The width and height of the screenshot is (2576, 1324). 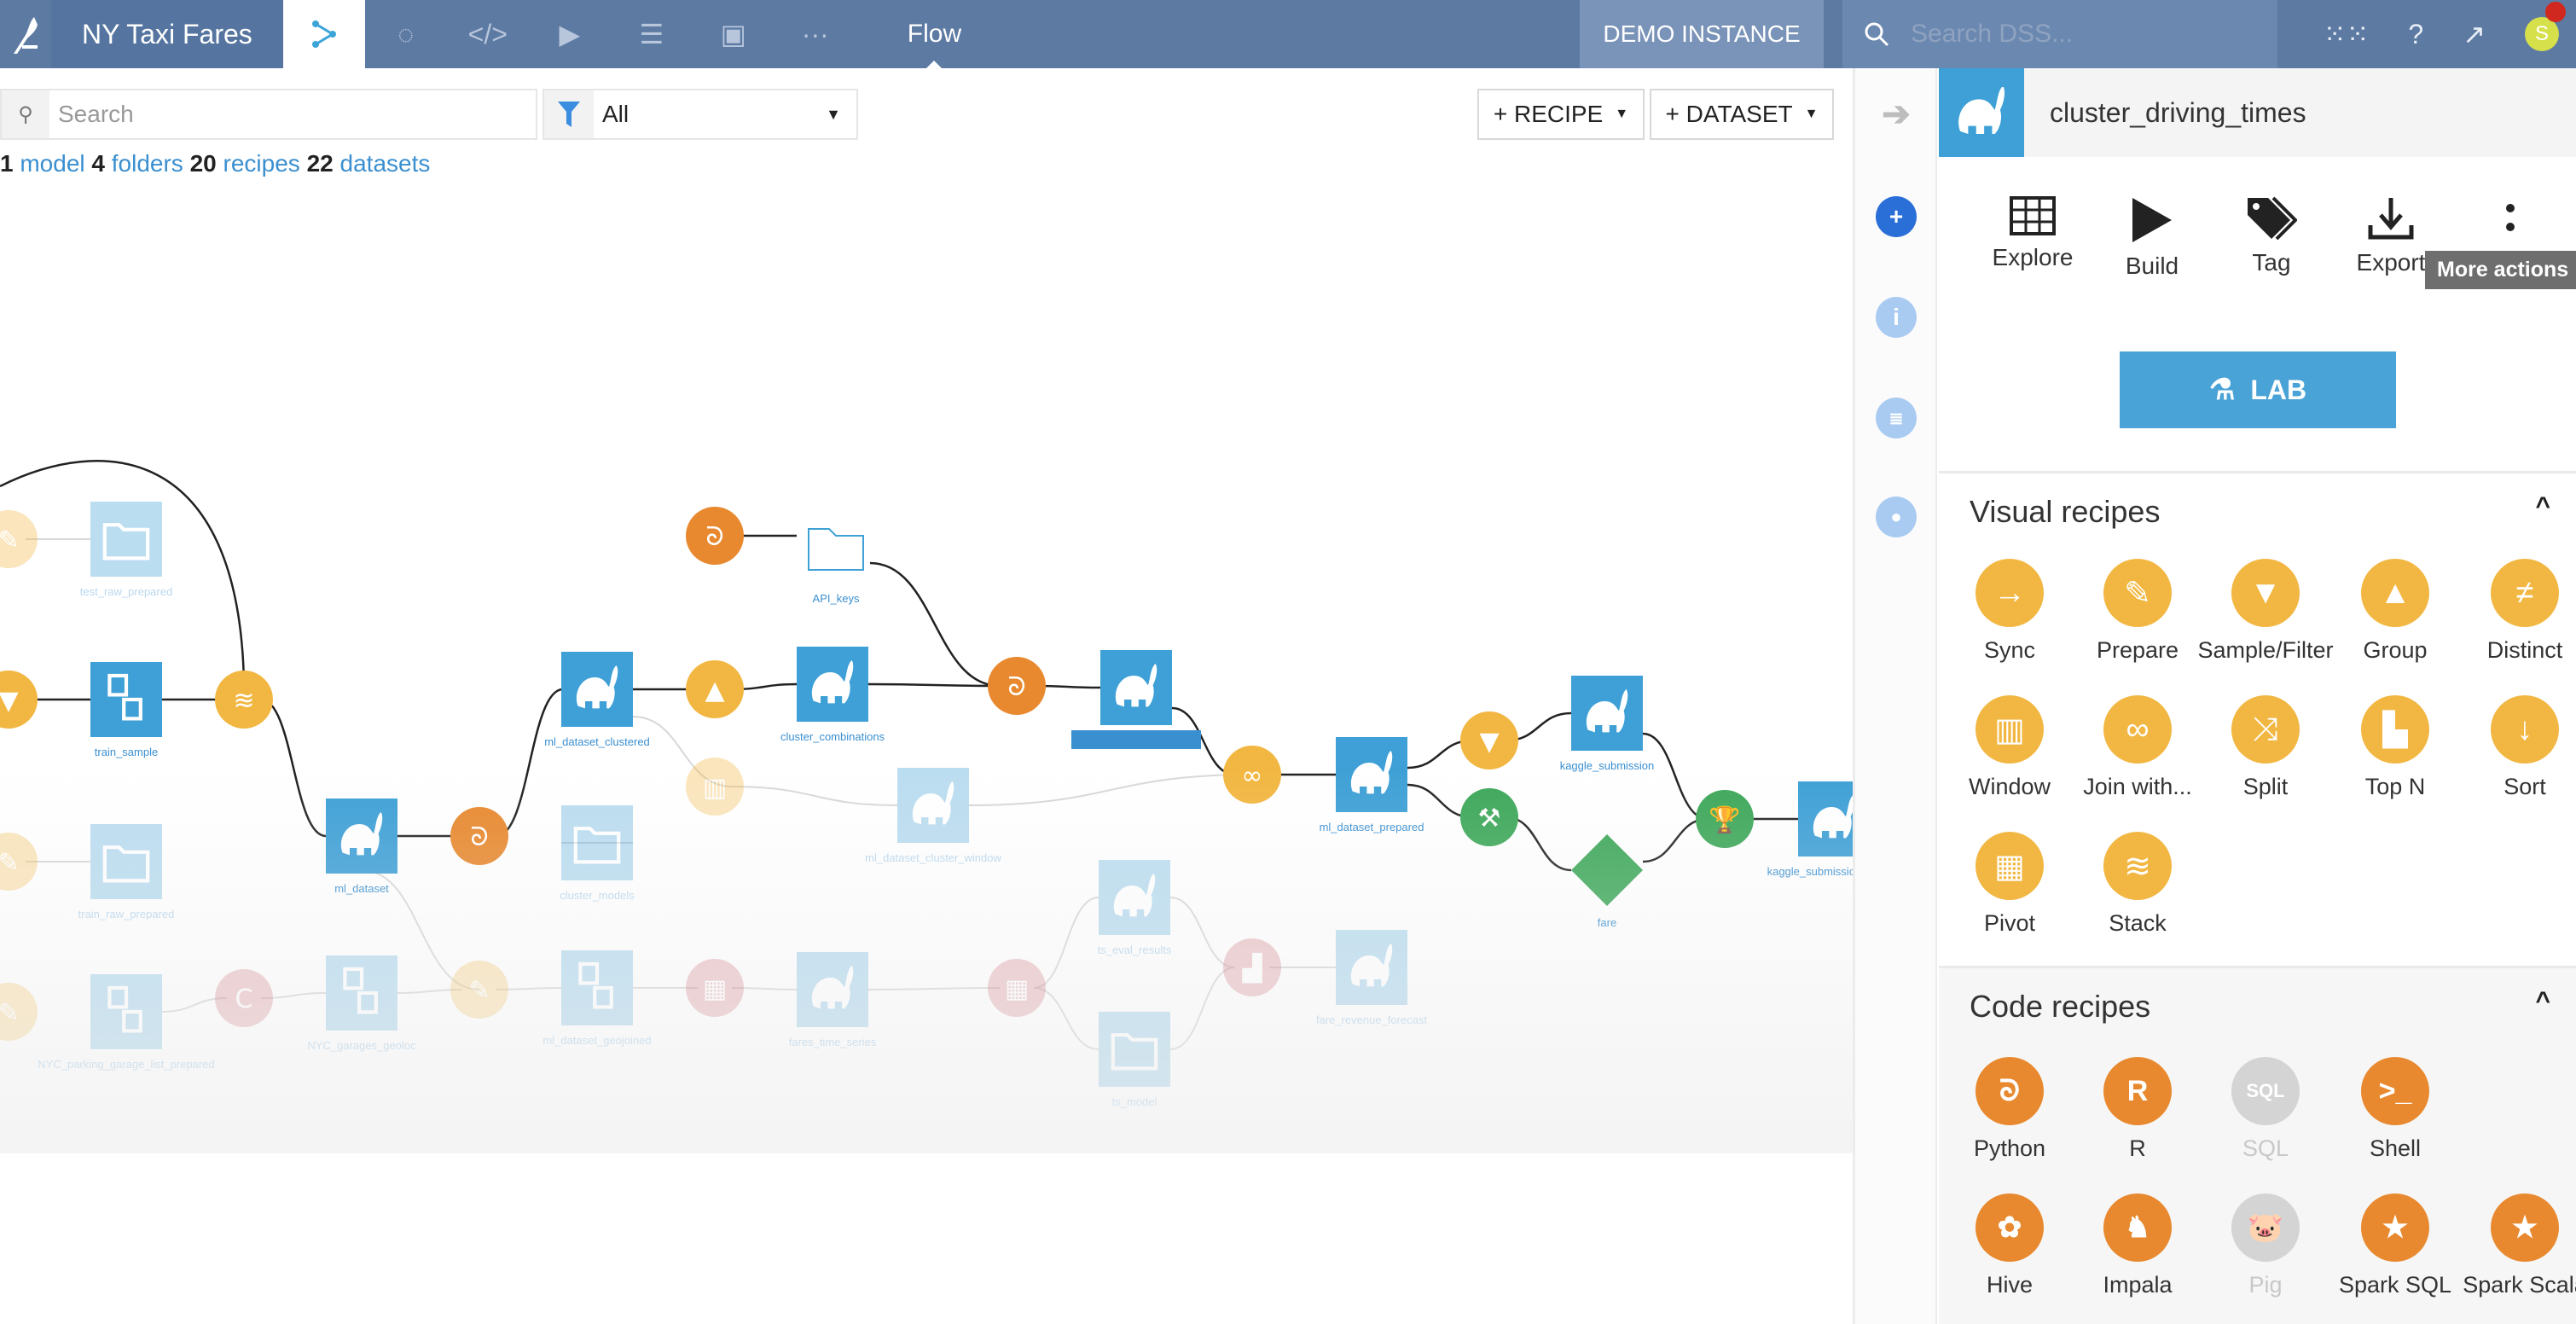 I want to click on recipe-label: Prepare, so click(x=2137, y=650).